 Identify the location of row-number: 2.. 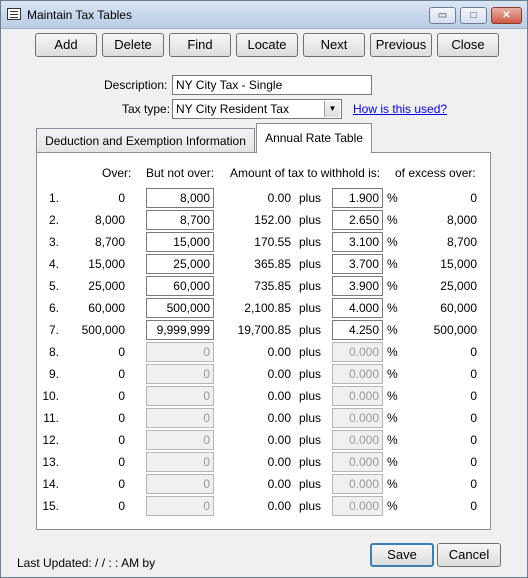
(53, 220).